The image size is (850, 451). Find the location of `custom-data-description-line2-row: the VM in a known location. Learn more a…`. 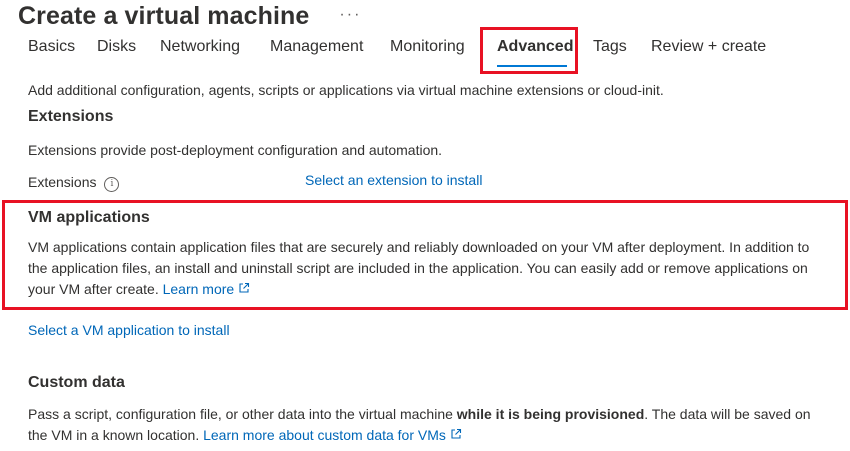

custom-data-description-line2-row: the VM in a known location. Learn more a… is located at coordinates (435, 435).